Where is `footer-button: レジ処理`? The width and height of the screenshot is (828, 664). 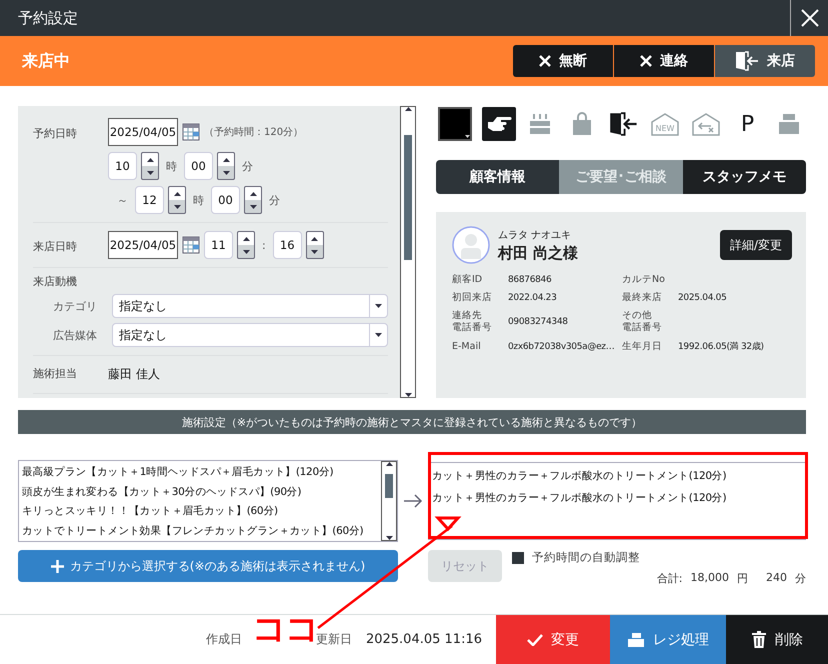 footer-button: レジ処理 is located at coordinates (668, 639).